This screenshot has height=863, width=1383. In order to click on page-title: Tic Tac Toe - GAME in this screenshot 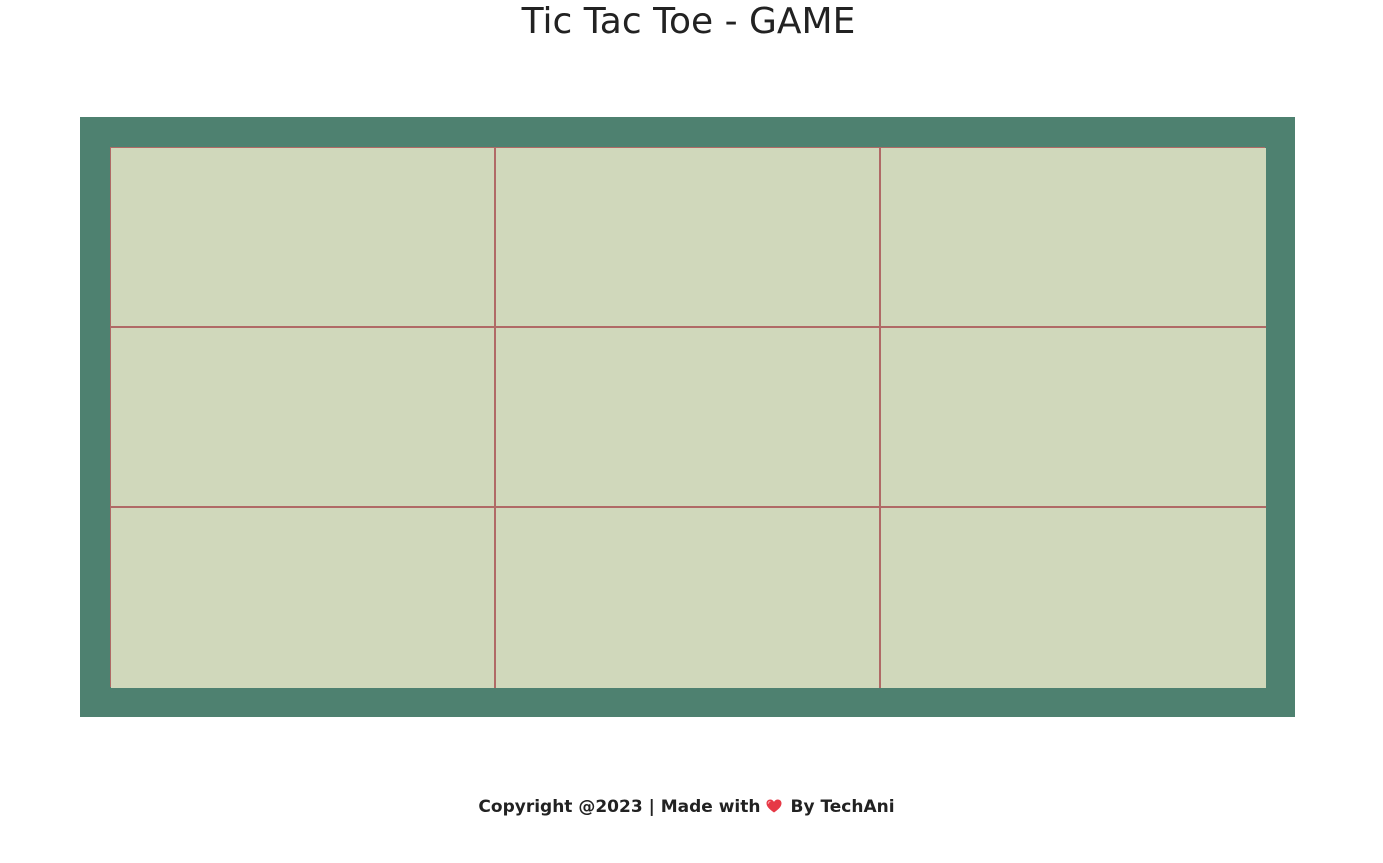, I will do `click(688, 21)`.